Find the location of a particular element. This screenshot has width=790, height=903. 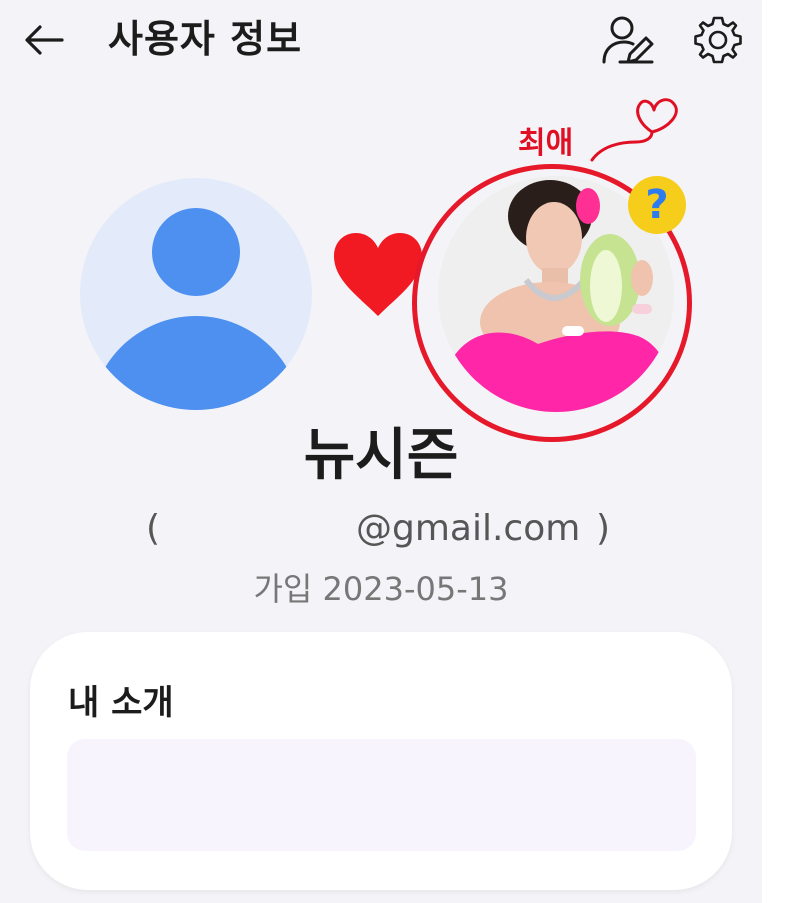

question-icon: ? is located at coordinates (657, 205).